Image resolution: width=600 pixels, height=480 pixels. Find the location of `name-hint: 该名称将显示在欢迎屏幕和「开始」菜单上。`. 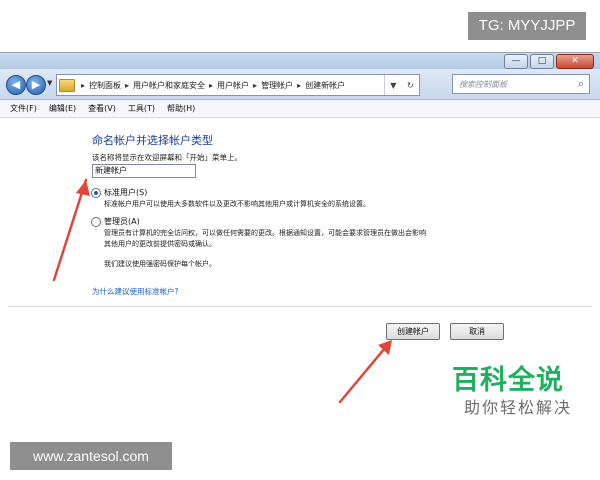

name-hint: 该名称将显示在欢迎屏幕和「开始」菜单上。 is located at coordinates (167, 157).